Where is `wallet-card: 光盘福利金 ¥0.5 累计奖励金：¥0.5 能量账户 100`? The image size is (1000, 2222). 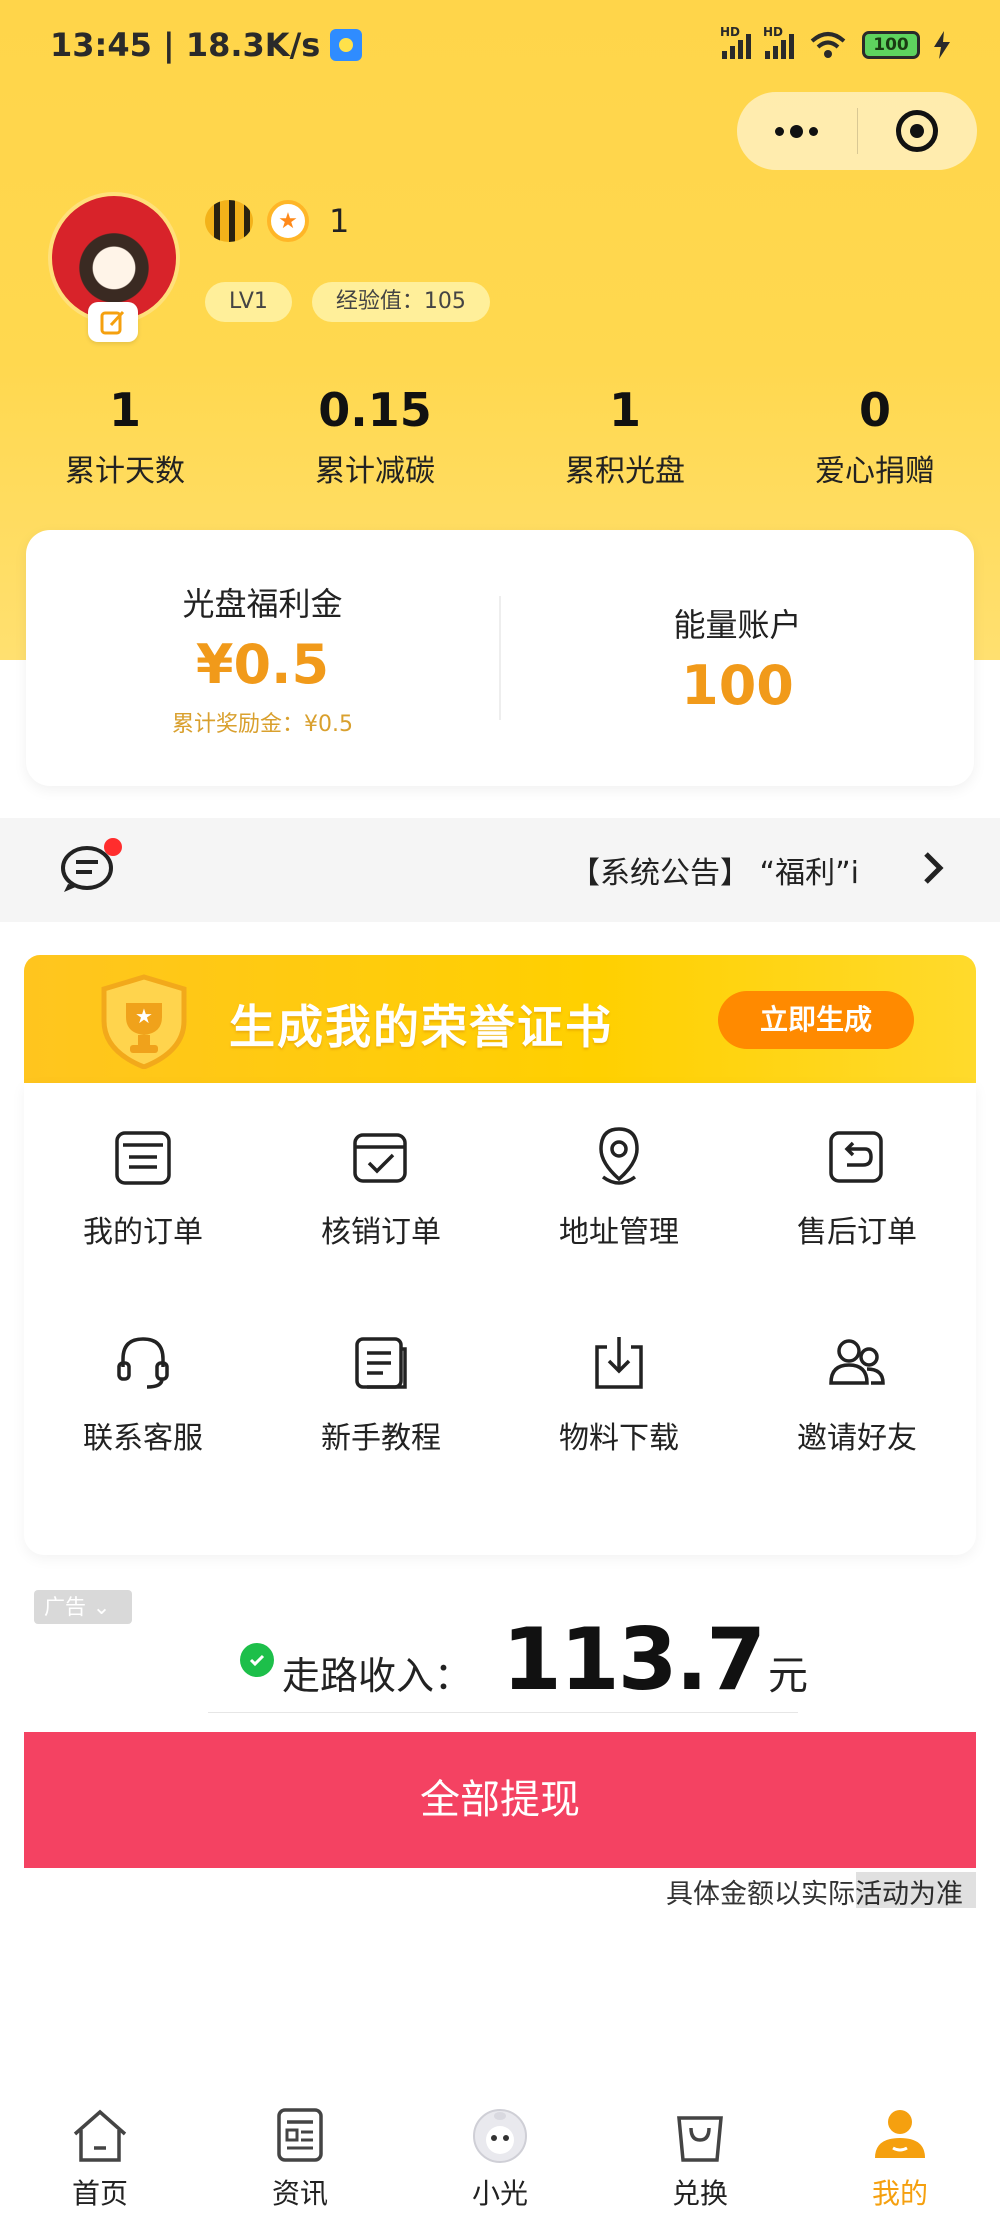
wallet-card: 光盘福利金 ¥0.5 累计奖励金：¥0.5 能量账户 100 is located at coordinates (500, 658).